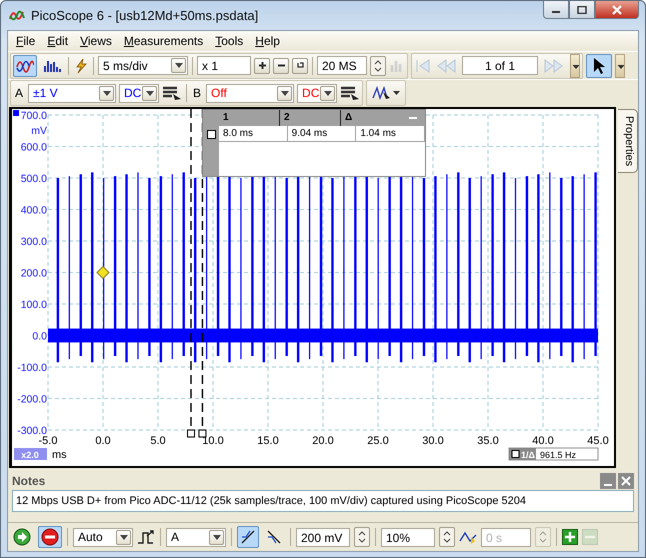 This screenshot has height=558, width=646. I want to click on channel-label: B, so click(197, 93).